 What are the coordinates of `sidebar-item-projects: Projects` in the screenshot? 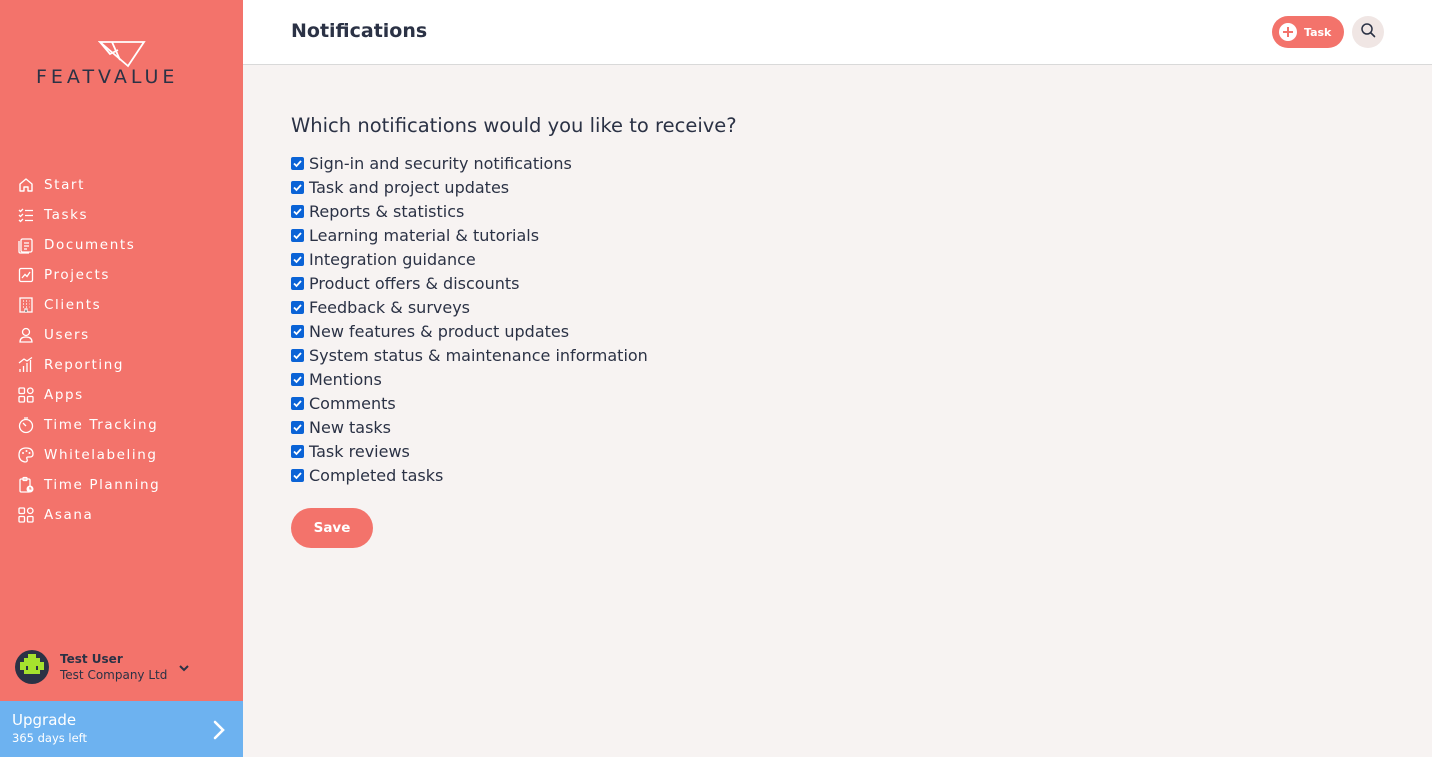 It's located at (121, 275).